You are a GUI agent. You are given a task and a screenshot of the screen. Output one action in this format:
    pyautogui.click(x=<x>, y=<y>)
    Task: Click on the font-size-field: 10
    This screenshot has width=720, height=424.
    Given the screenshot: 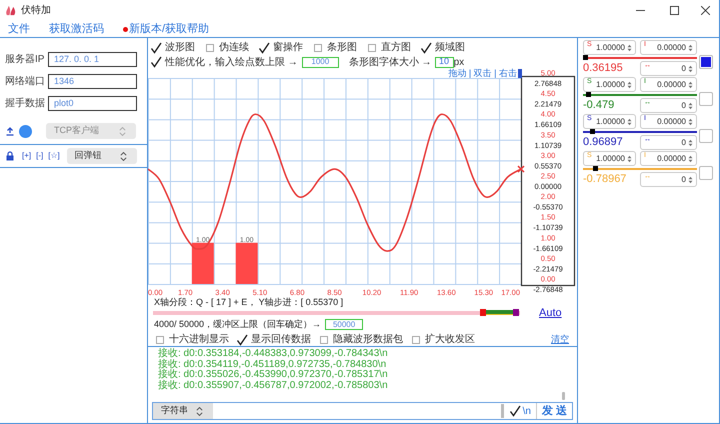 What is the action you would take?
    pyautogui.click(x=444, y=62)
    